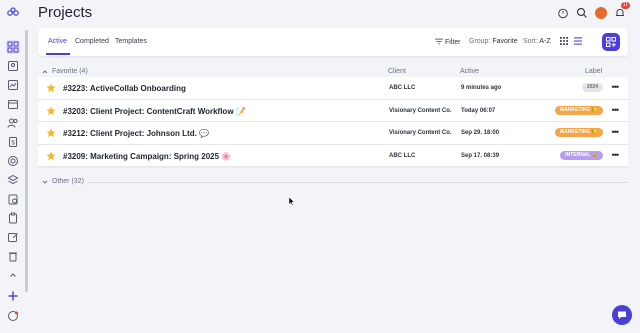 The height and width of the screenshot is (333, 640). I want to click on tab-completed: Completed, so click(92, 41).